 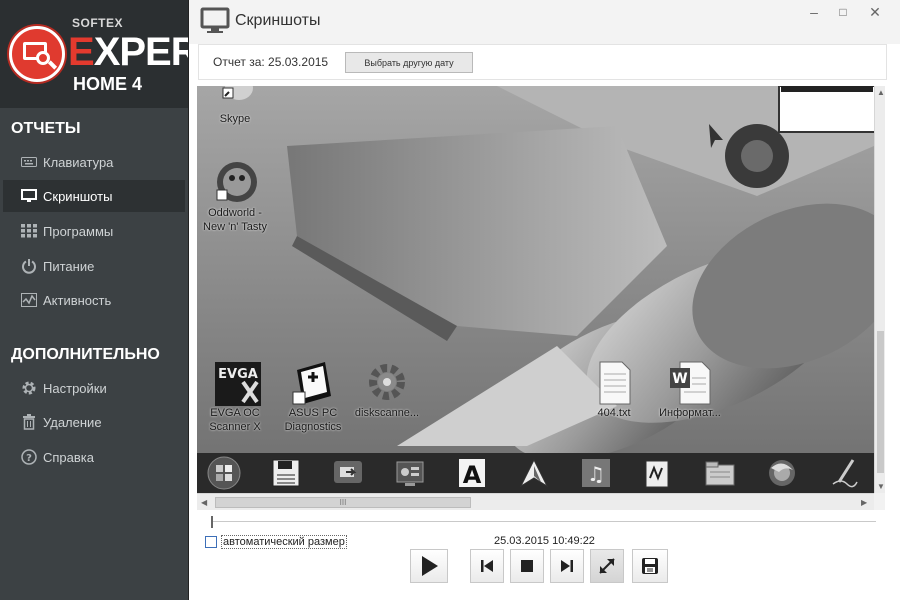 I want to click on sidebar-item-label: Программы, so click(x=78, y=231).